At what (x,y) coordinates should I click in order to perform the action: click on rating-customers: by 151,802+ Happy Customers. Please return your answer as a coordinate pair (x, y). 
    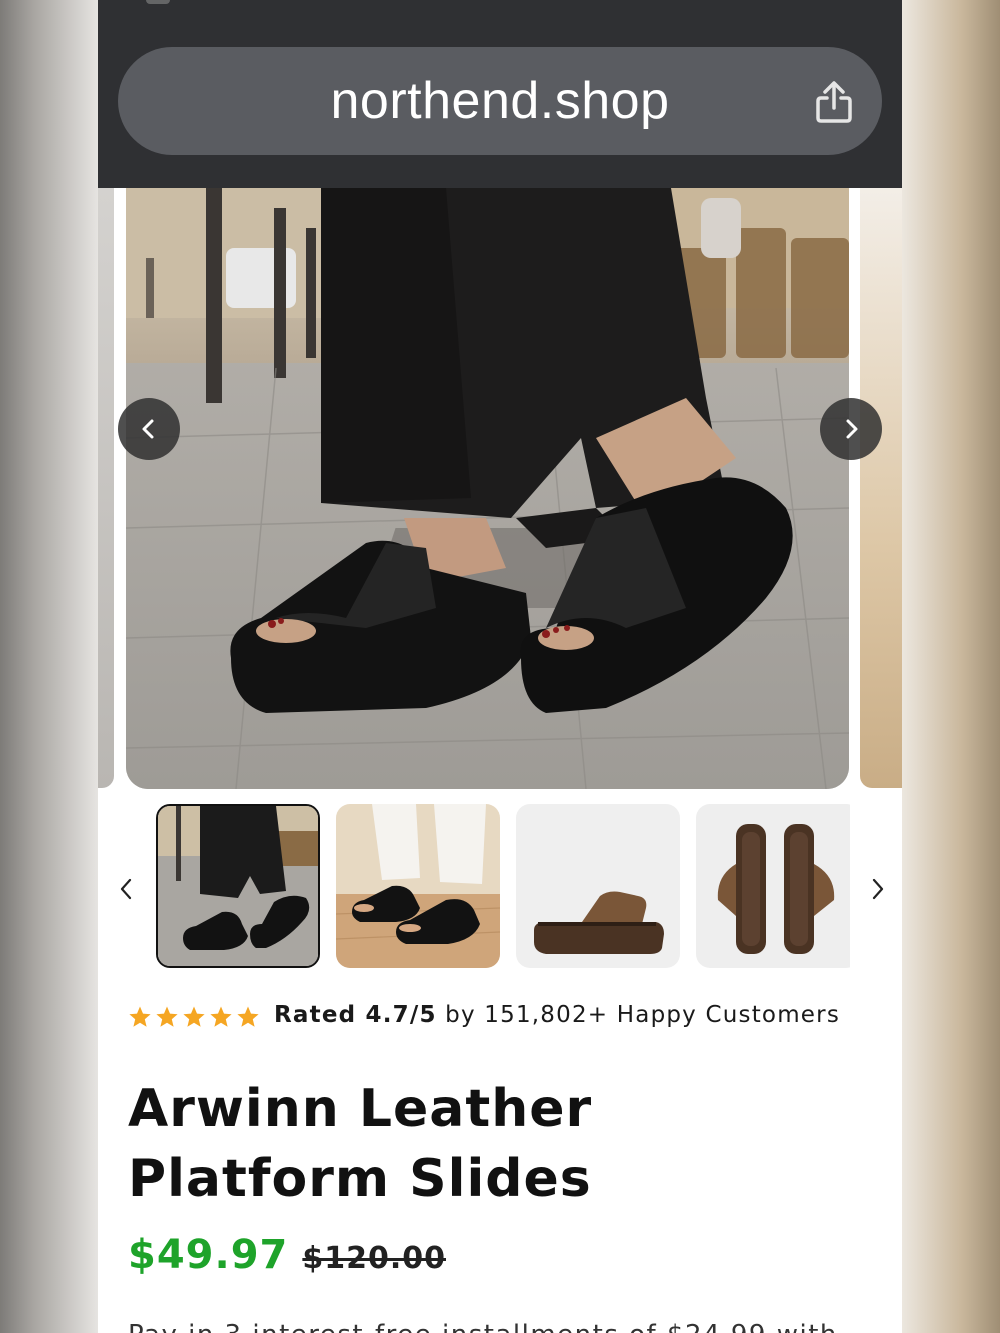
    Looking at the image, I should click on (638, 1015).